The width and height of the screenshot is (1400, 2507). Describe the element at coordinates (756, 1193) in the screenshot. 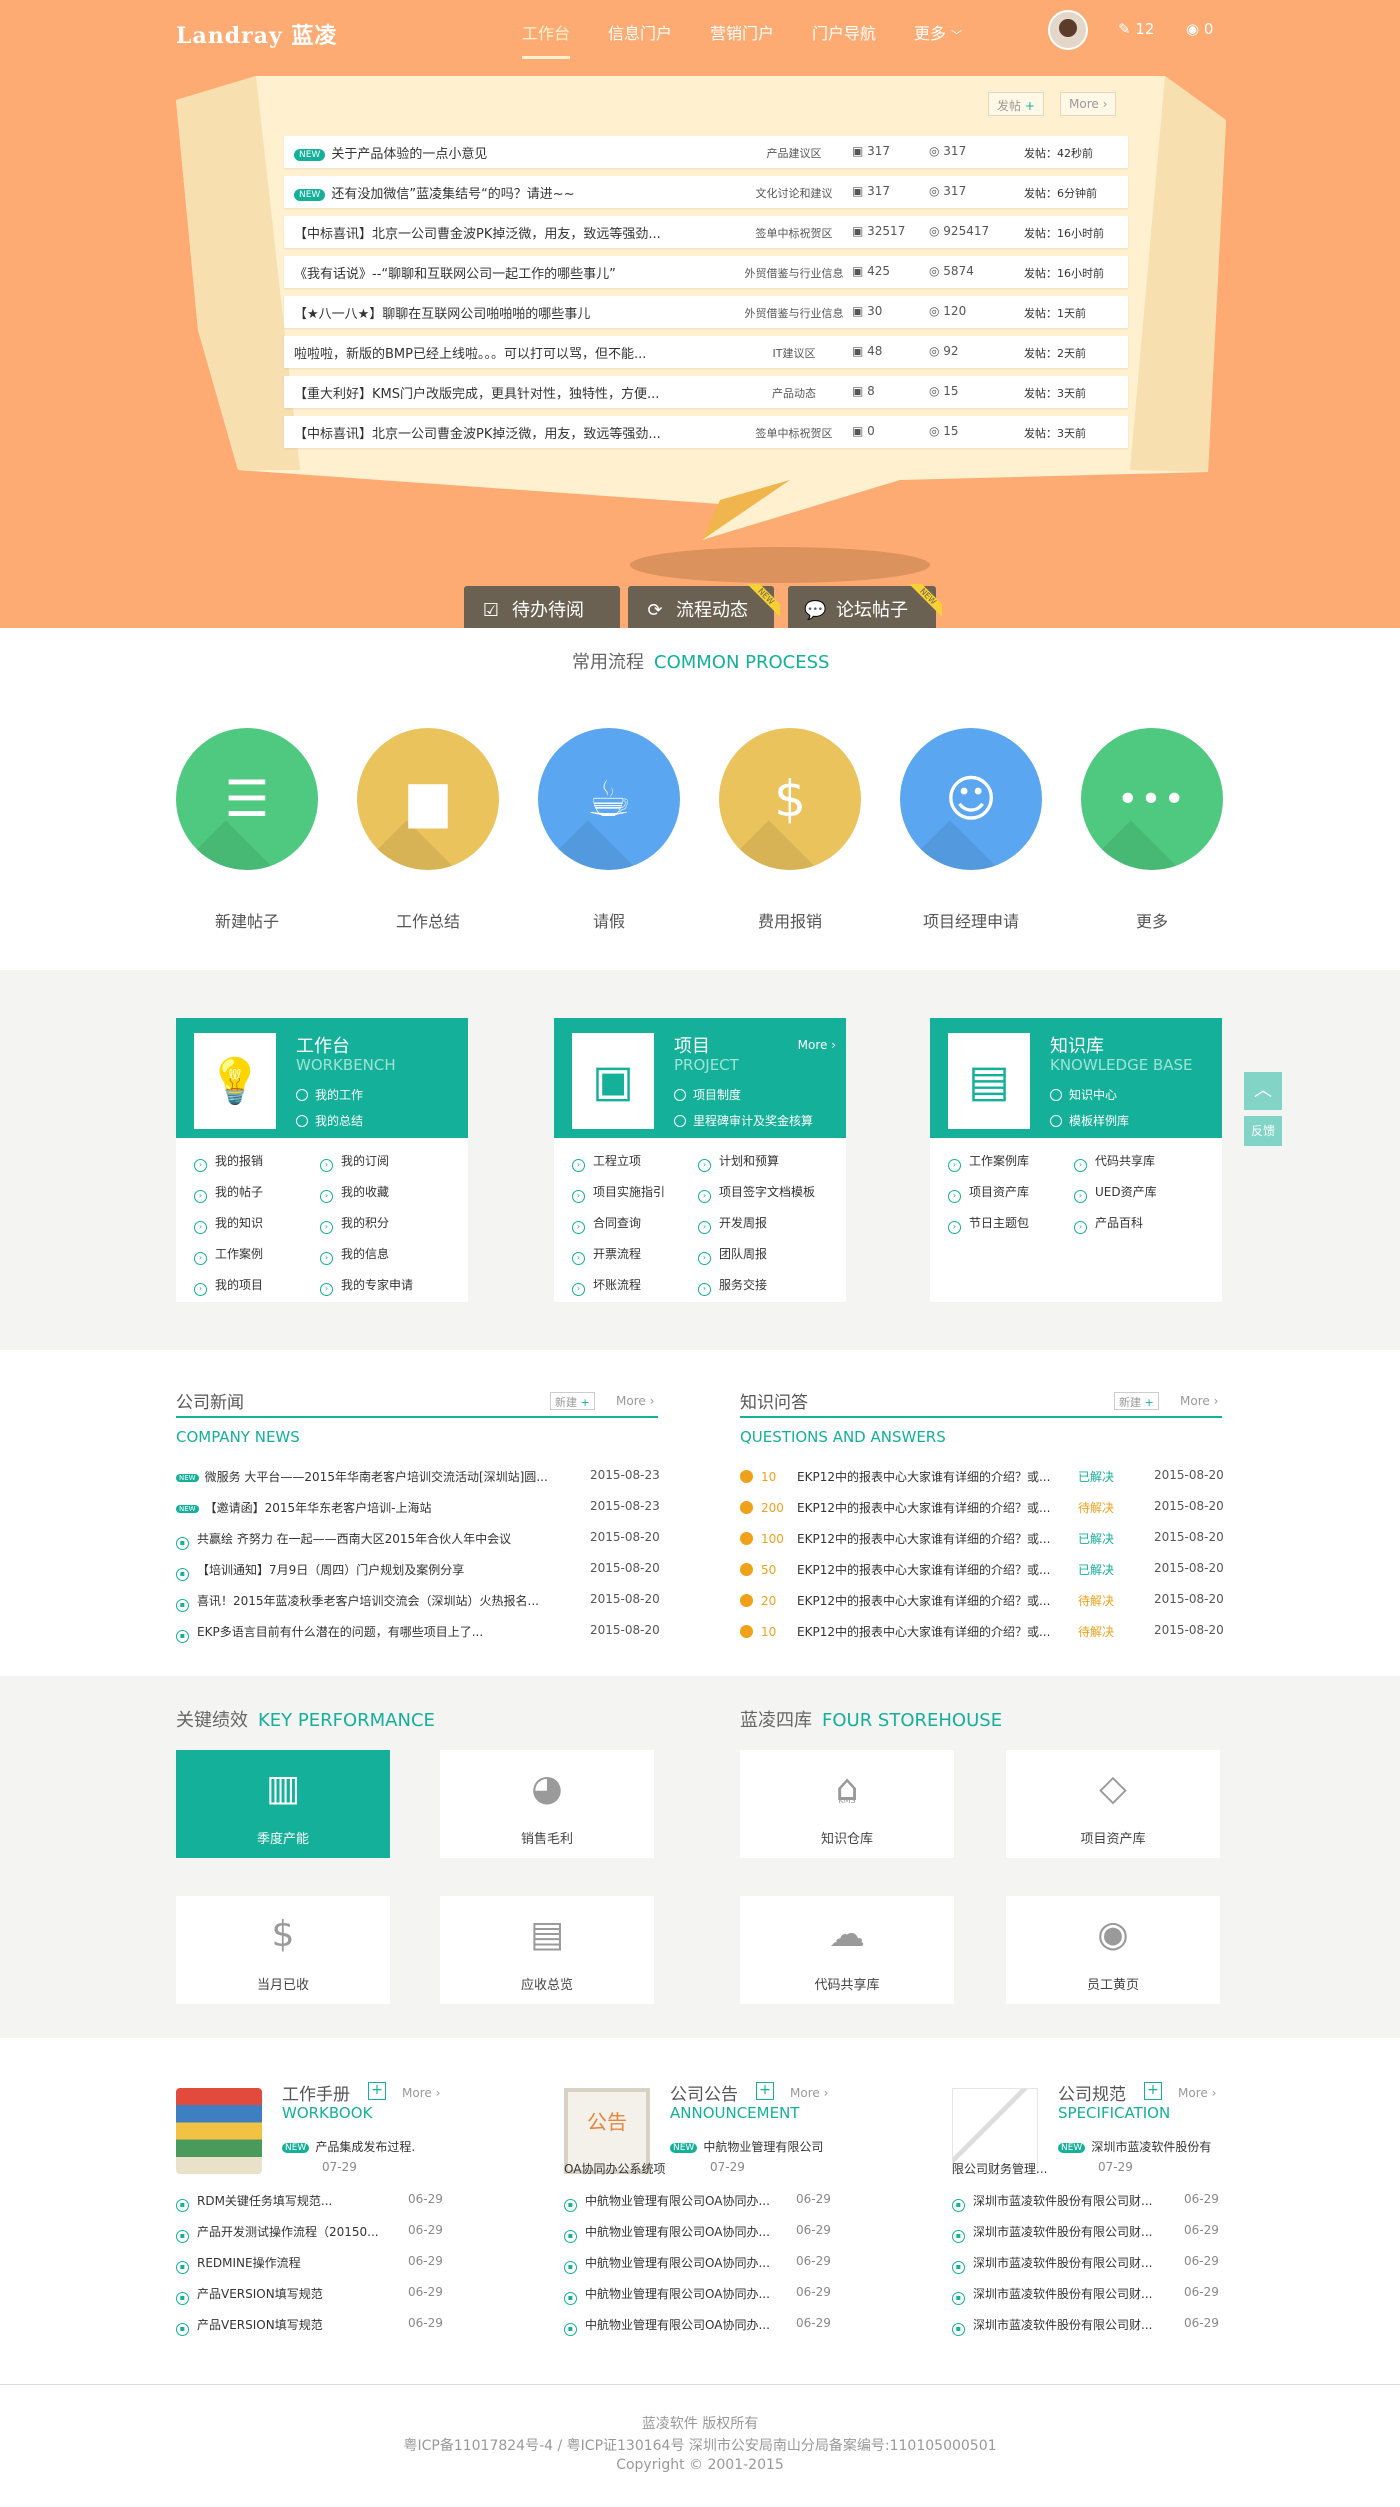

I see `panel-link: › 项目签字文档模板` at that location.